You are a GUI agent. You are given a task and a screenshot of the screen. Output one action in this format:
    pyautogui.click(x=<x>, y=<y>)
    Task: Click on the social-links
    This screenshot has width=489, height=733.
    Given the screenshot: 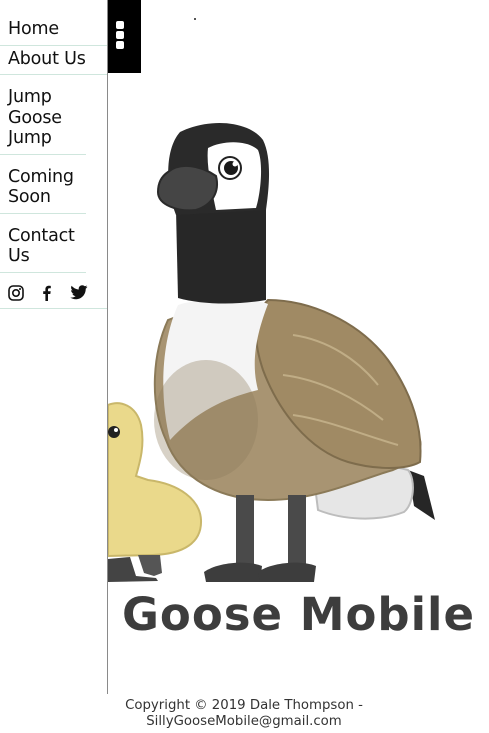 What is the action you would take?
    pyautogui.click(x=53, y=291)
    